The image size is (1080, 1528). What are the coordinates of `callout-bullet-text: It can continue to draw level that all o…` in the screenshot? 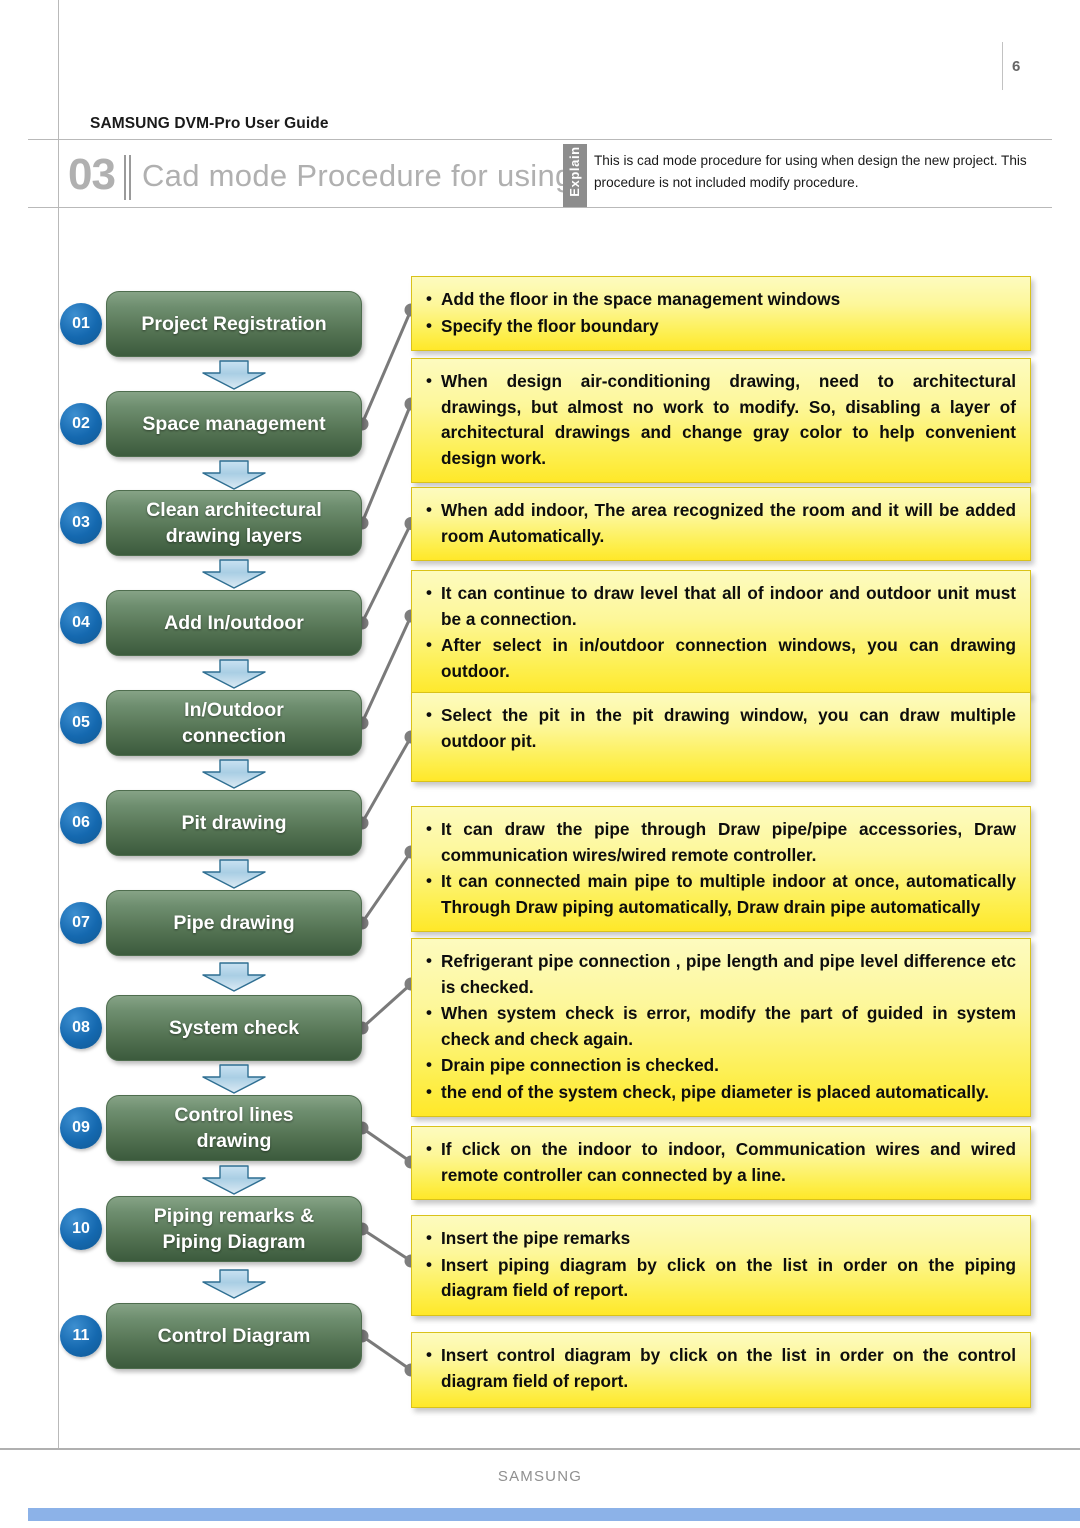 It's located at (728, 606).